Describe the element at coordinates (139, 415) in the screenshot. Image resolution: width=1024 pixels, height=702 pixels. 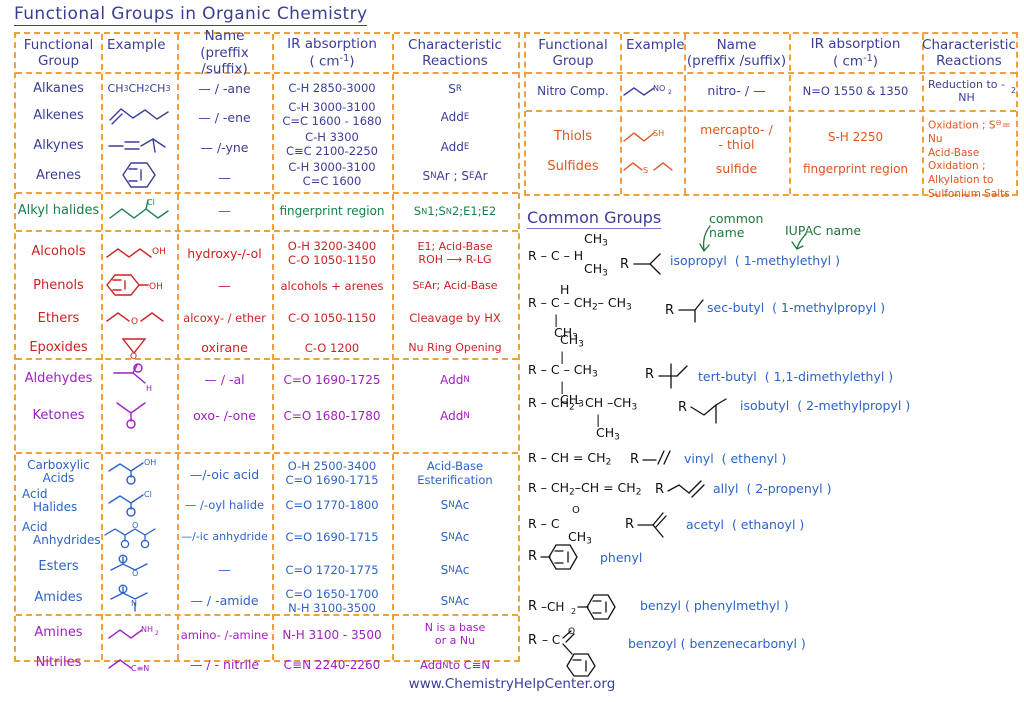
I see `example-ketone-structure` at that location.